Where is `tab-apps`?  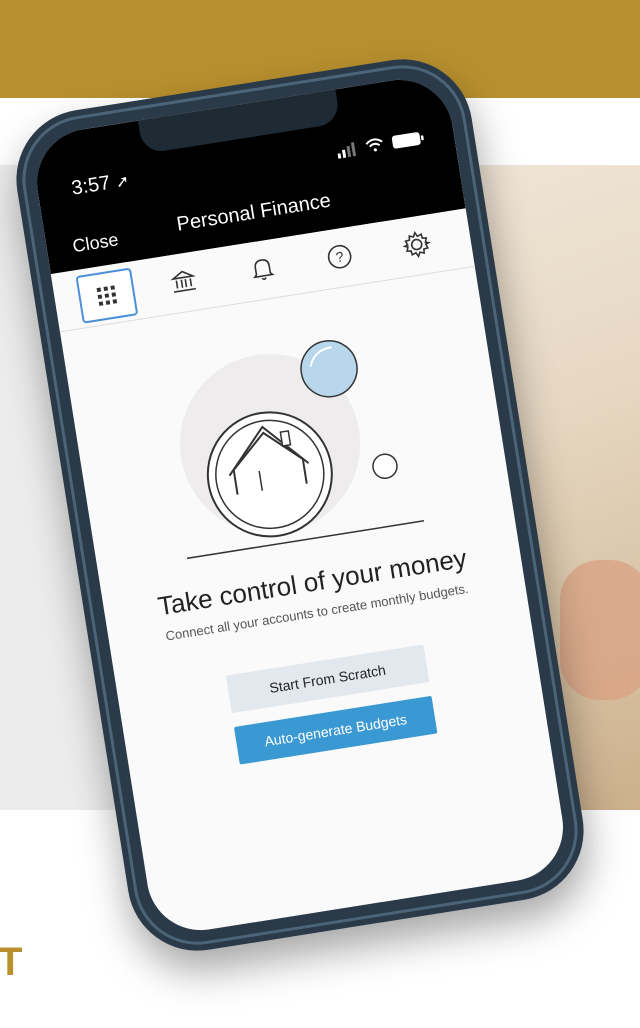
tab-apps is located at coordinates (107, 295).